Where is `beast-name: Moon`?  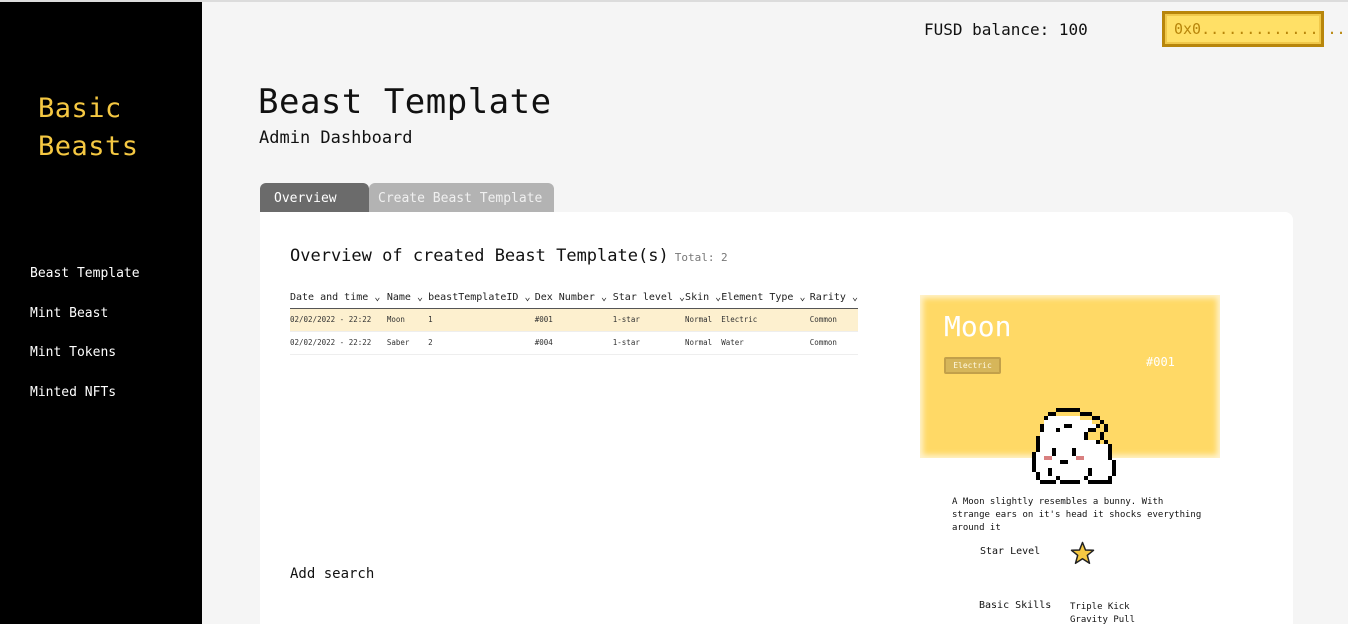 beast-name: Moon is located at coordinates (978, 326).